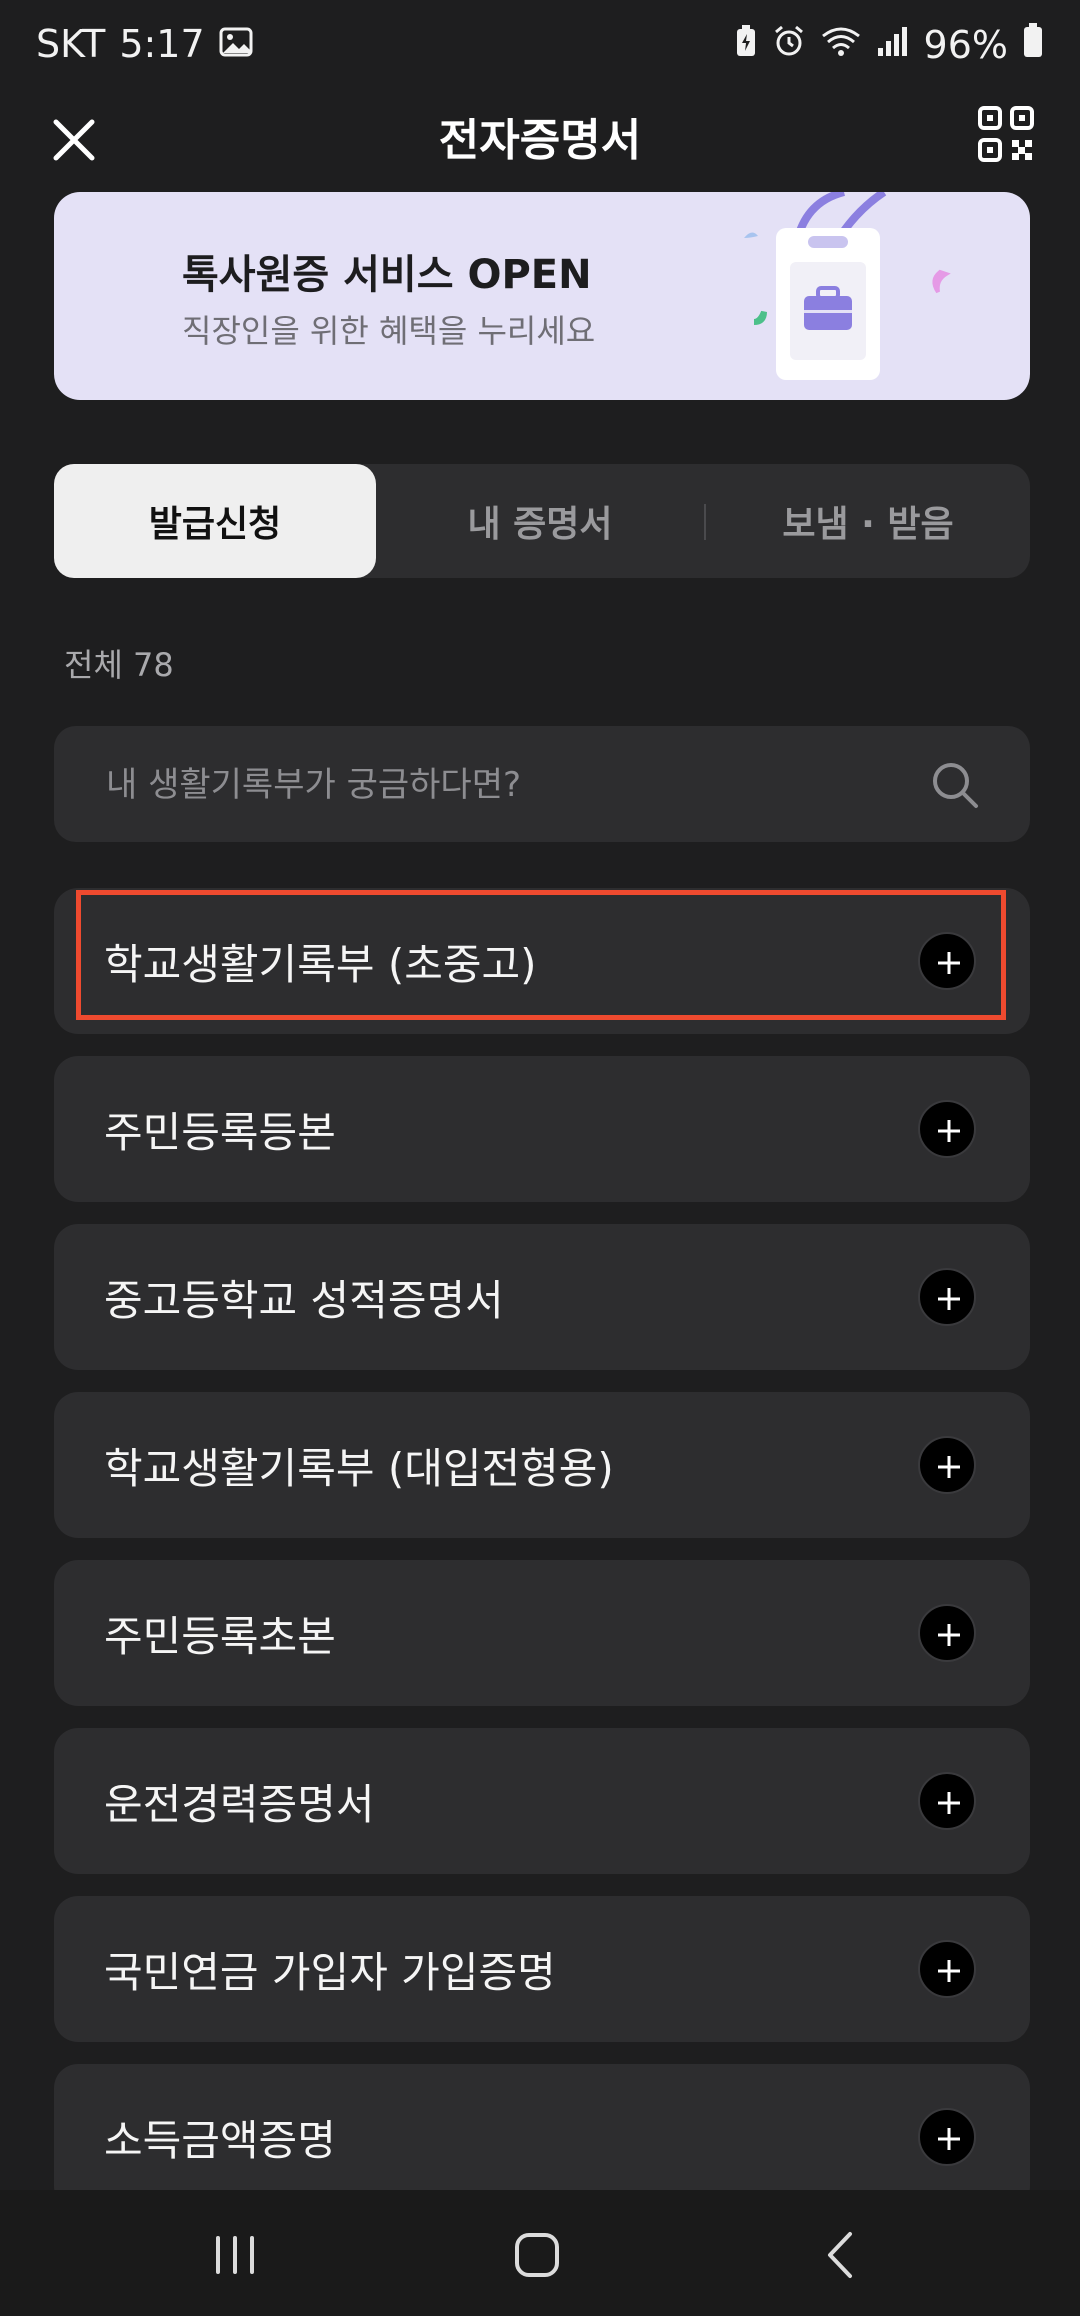 The height and width of the screenshot is (2316, 1080). What do you see at coordinates (542, 1297) in the screenshot?
I see `document-list-item: 중고등학교 성적증명서` at bounding box center [542, 1297].